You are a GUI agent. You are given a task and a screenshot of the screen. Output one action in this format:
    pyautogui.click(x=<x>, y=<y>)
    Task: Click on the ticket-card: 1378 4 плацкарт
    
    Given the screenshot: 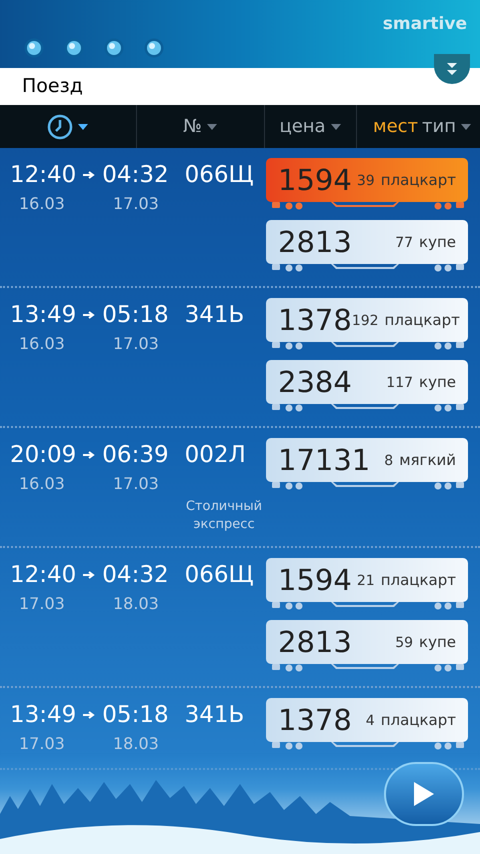 What is the action you would take?
    pyautogui.click(x=367, y=720)
    